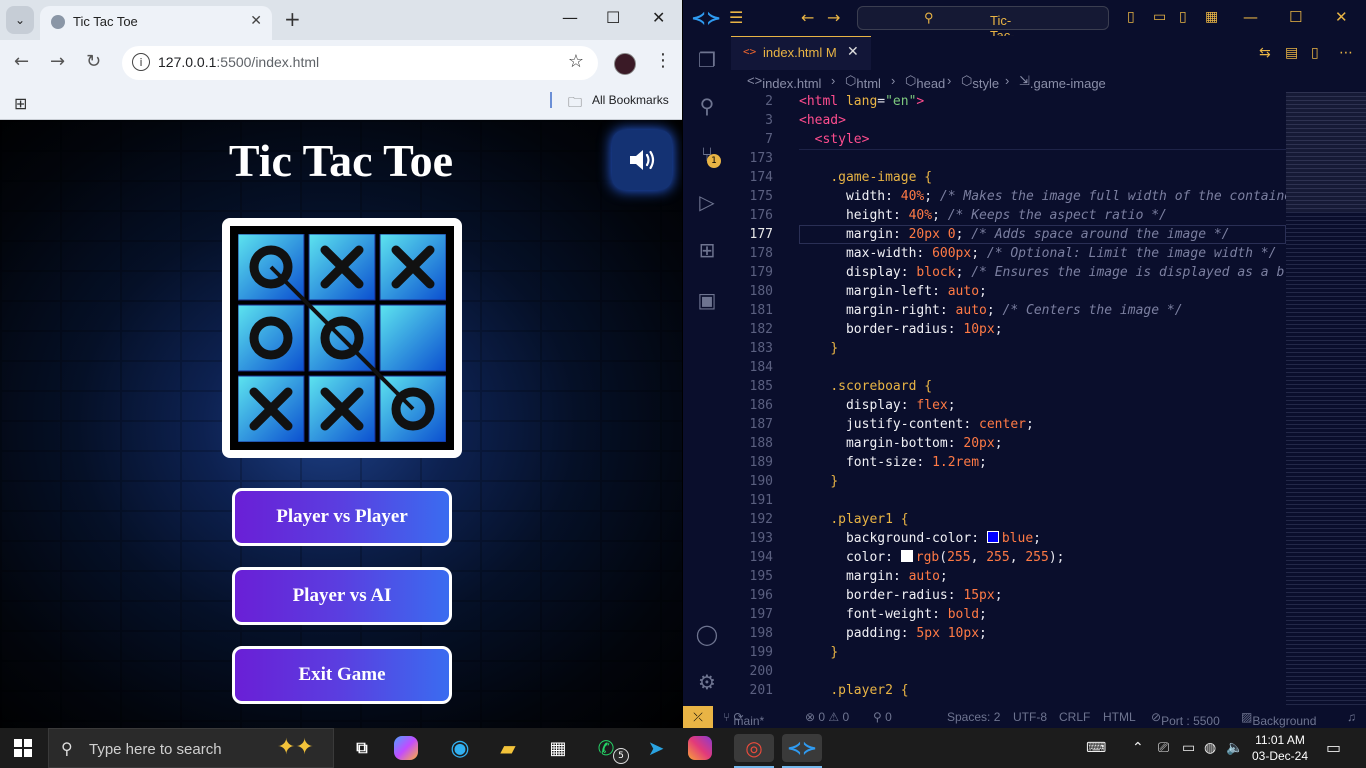 This screenshot has height=768, width=1366. Describe the element at coordinates (784, 82) in the screenshot. I see `breadcrumb-file: <> index.html` at that location.